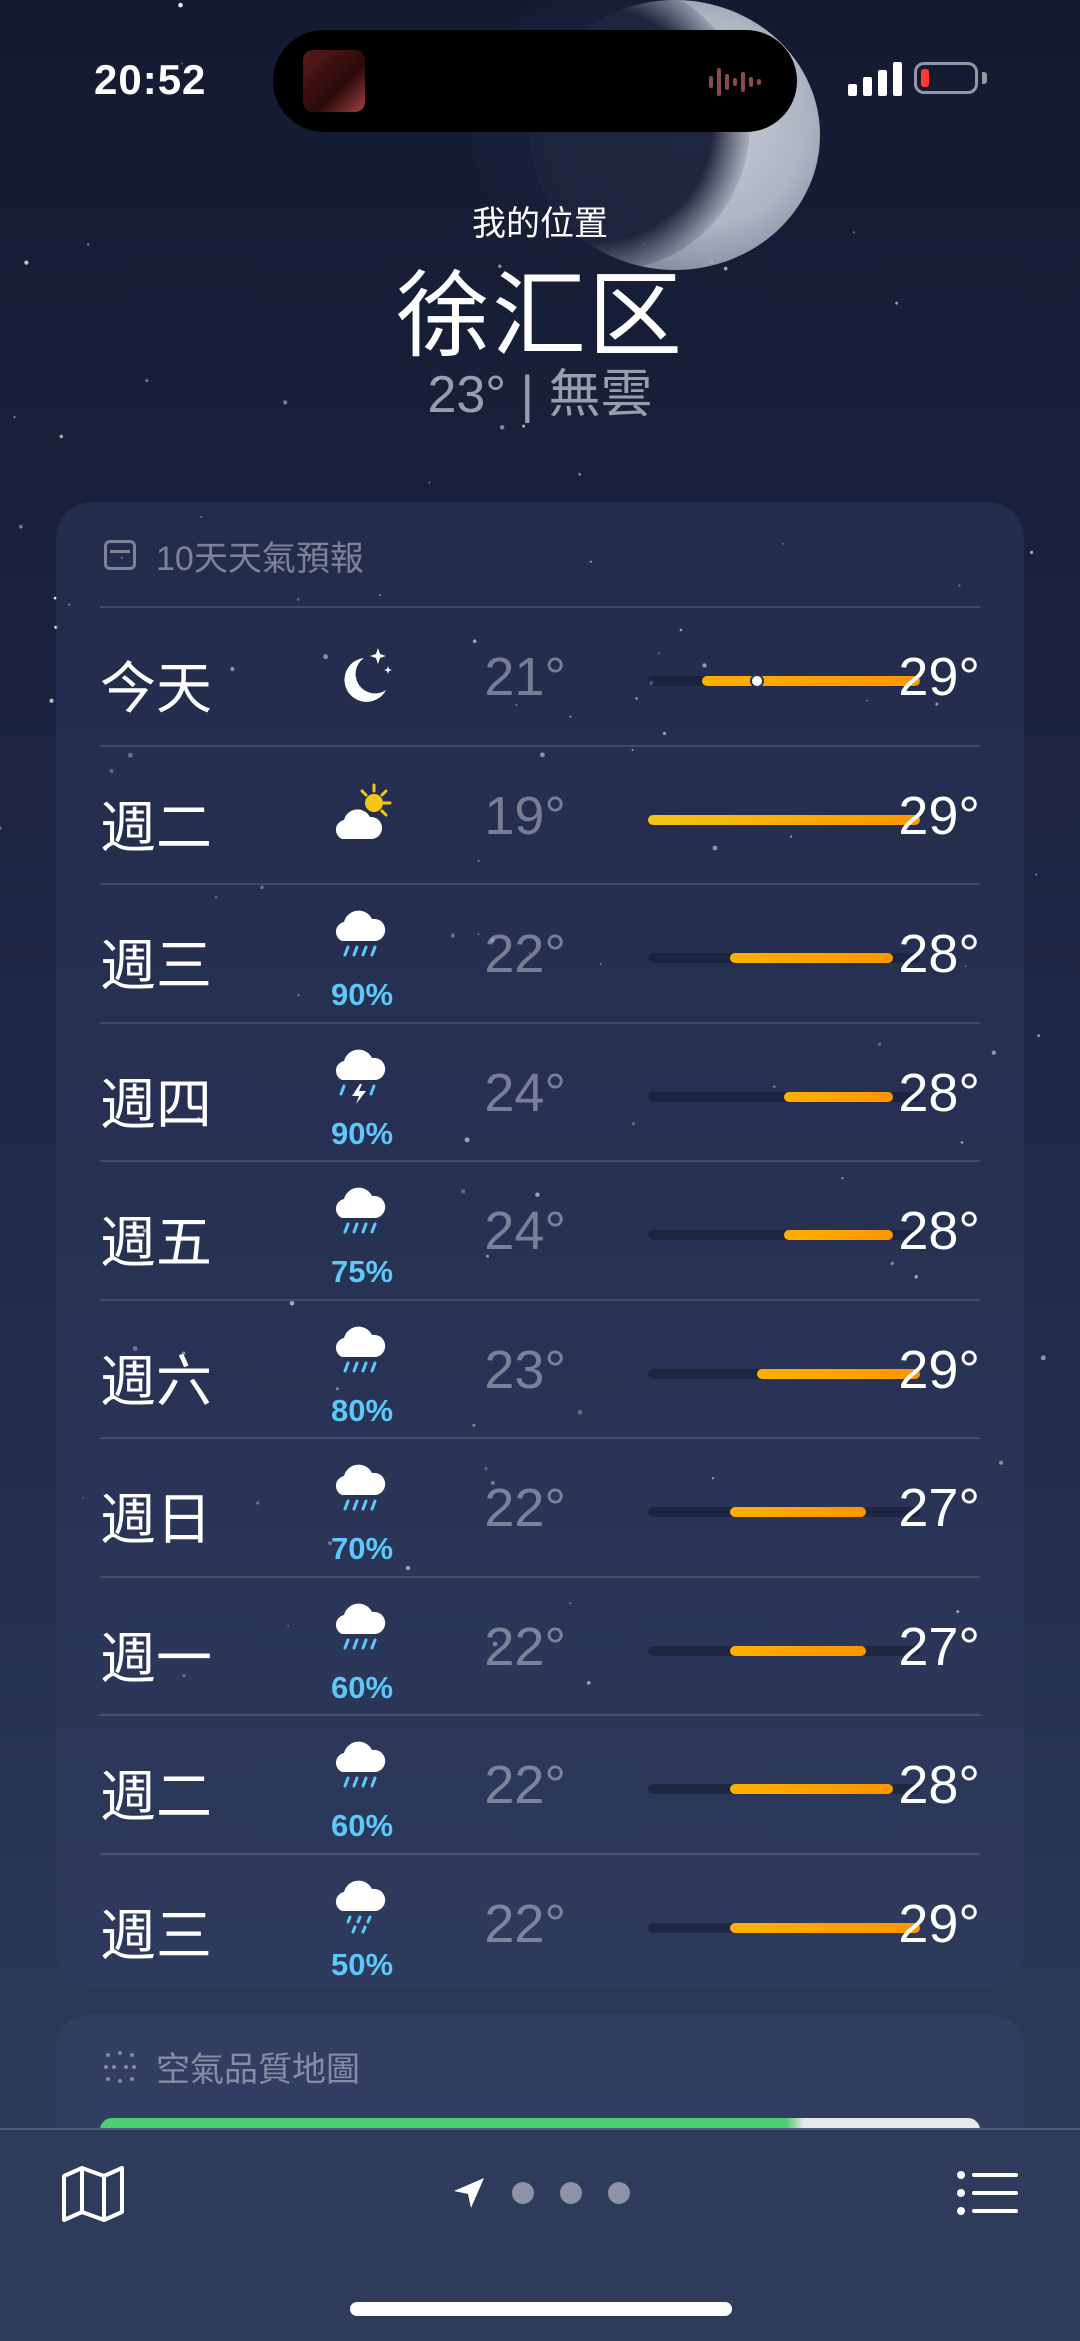 The height and width of the screenshot is (2341, 1080). I want to click on forecast-row: 今天 21° 29°, so click(540, 675).